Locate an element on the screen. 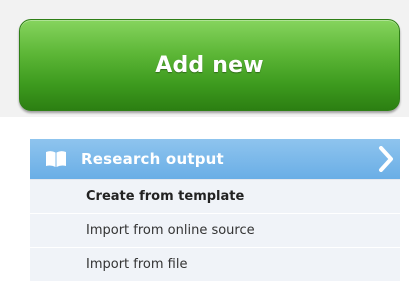 The image size is (409, 291). book-icon is located at coordinates (56, 159).